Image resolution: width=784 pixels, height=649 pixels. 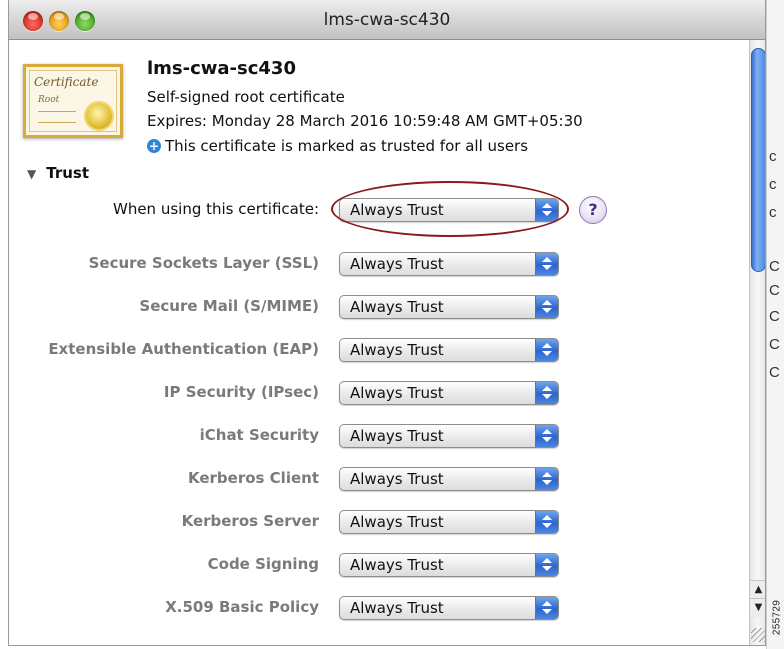 I want to click on certificate-type: Self-signed root certificate, so click(x=246, y=97).